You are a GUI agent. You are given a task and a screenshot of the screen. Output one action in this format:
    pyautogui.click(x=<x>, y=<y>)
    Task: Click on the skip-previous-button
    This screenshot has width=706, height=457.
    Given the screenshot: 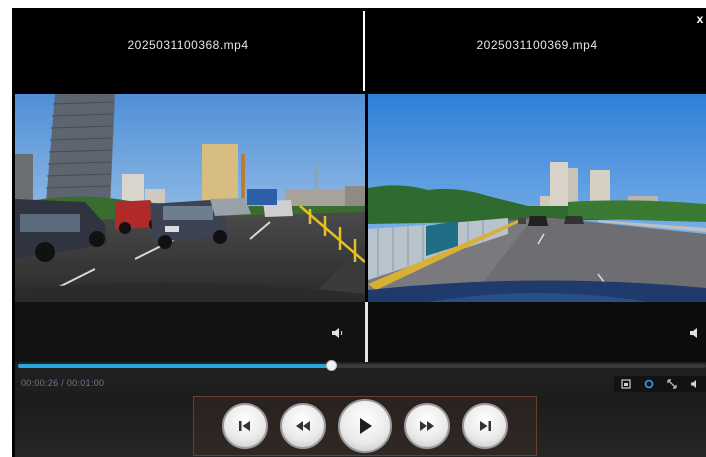 What is the action you would take?
    pyautogui.click(x=245, y=426)
    